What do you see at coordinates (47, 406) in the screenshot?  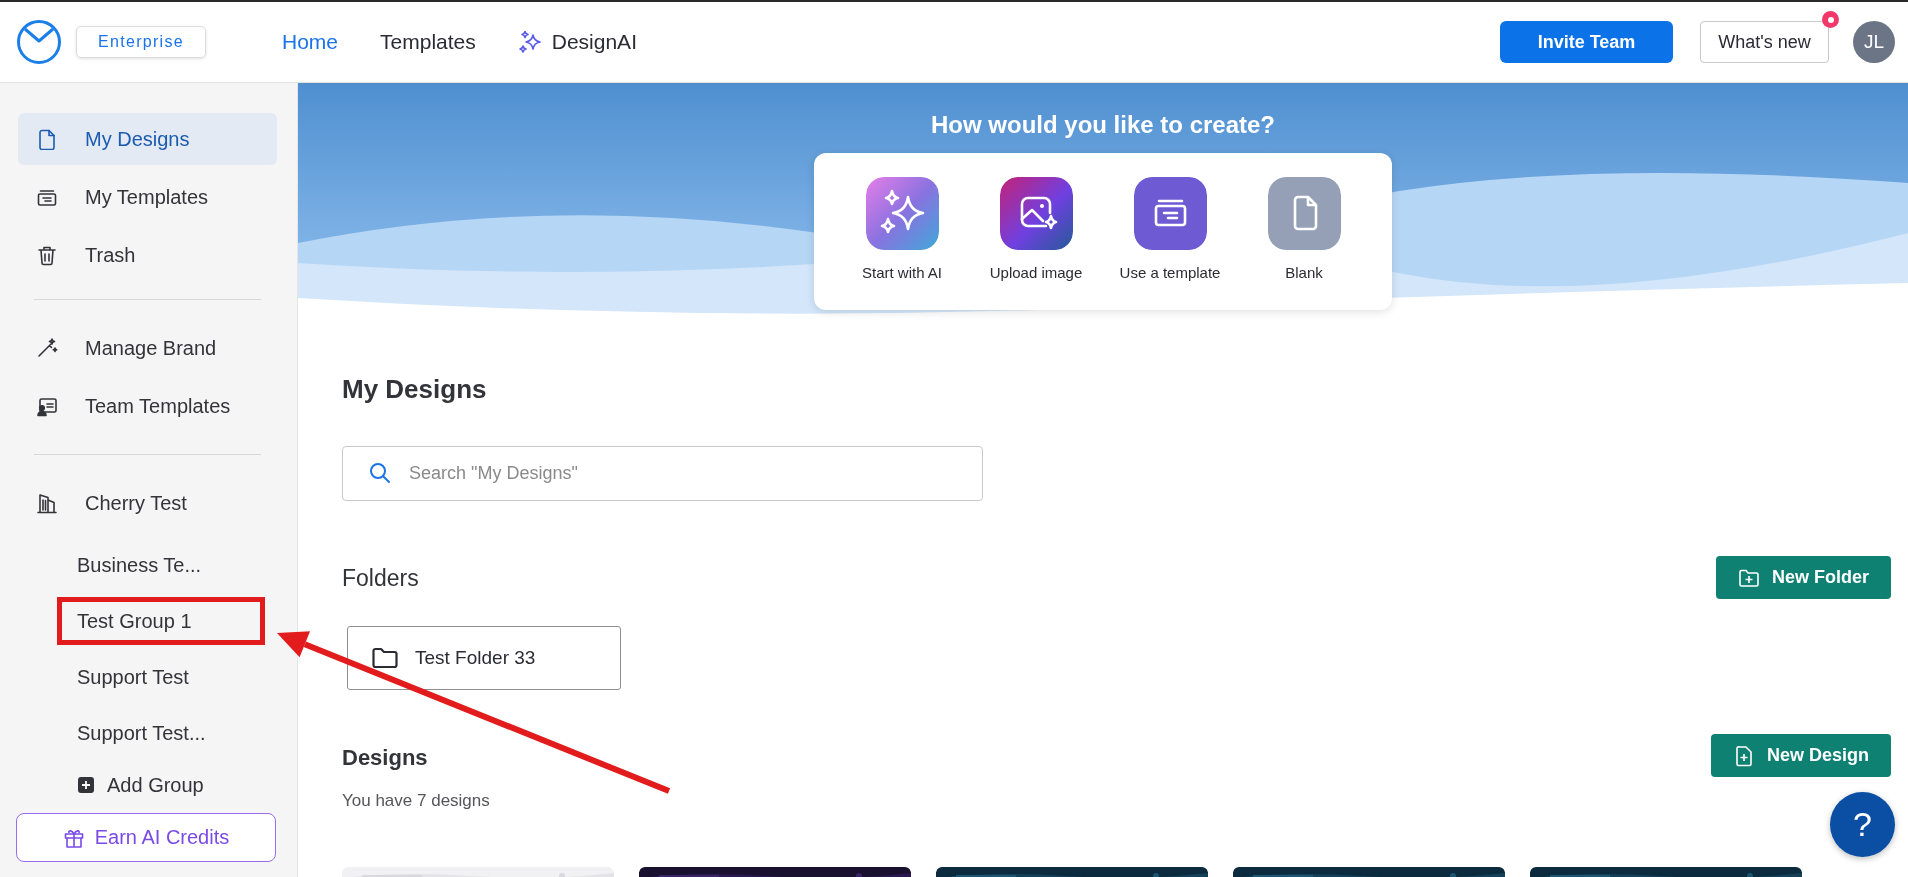 I see `team-template-icon` at bounding box center [47, 406].